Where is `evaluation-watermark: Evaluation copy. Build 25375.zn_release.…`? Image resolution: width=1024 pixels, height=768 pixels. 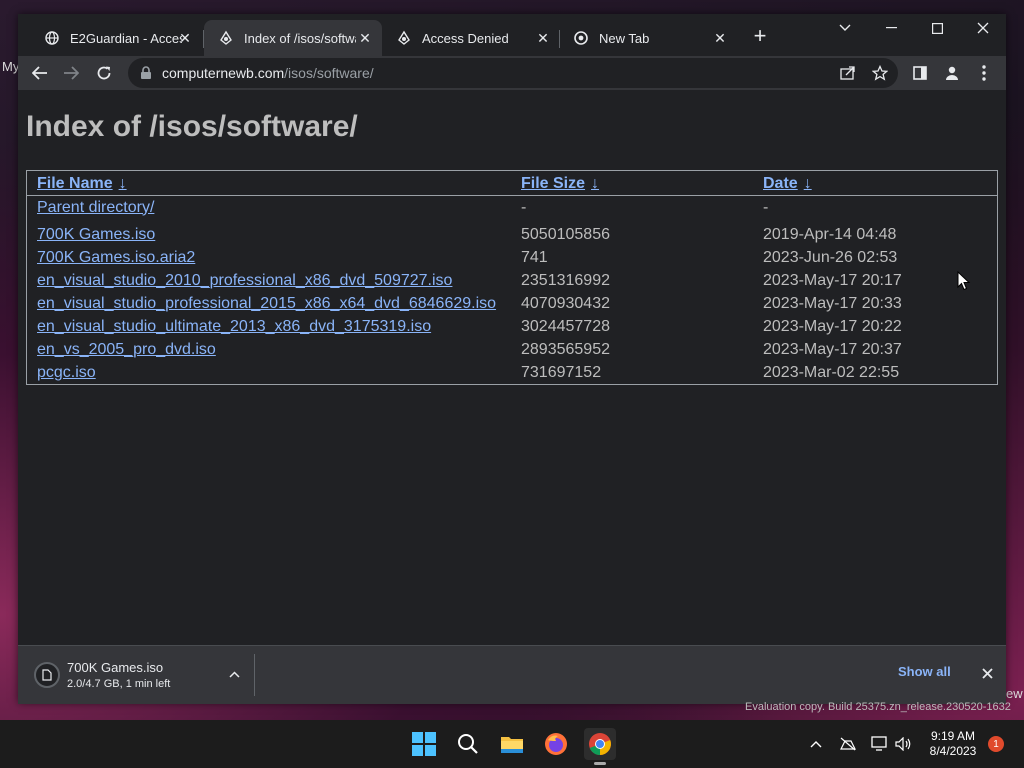
evaluation-watermark: Evaluation copy. Build 25375.zn_release.… is located at coordinates (878, 707).